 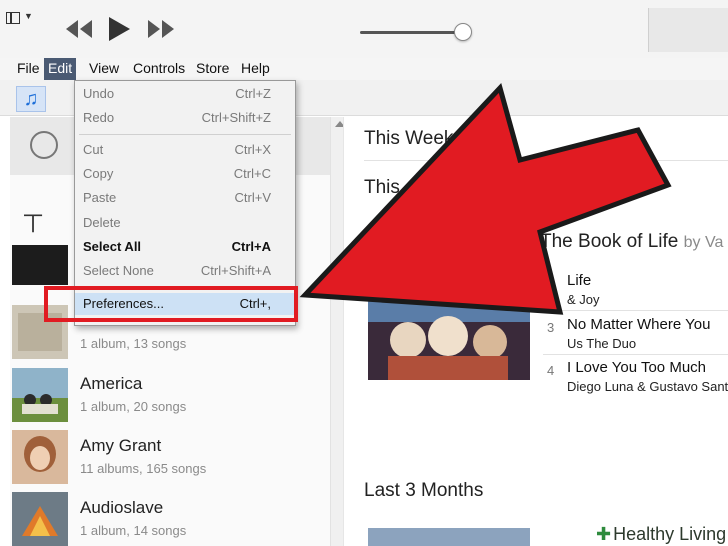 What do you see at coordinates (119, 29) in the screenshot?
I see `play-button` at bounding box center [119, 29].